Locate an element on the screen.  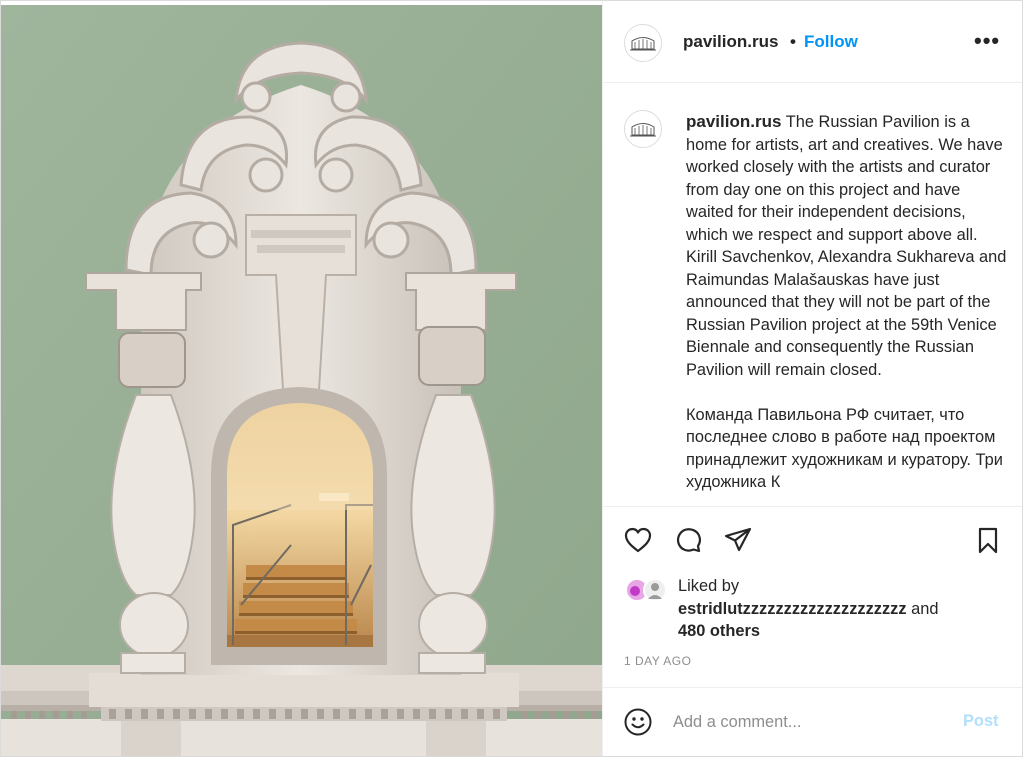
liked-others-link: 480 others is located at coordinates (719, 631).